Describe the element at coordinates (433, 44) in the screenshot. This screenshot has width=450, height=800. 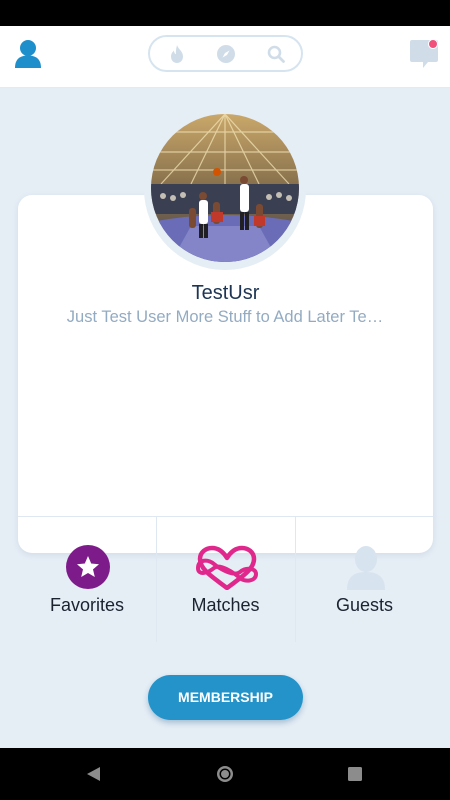
I see `notification-dot` at that location.